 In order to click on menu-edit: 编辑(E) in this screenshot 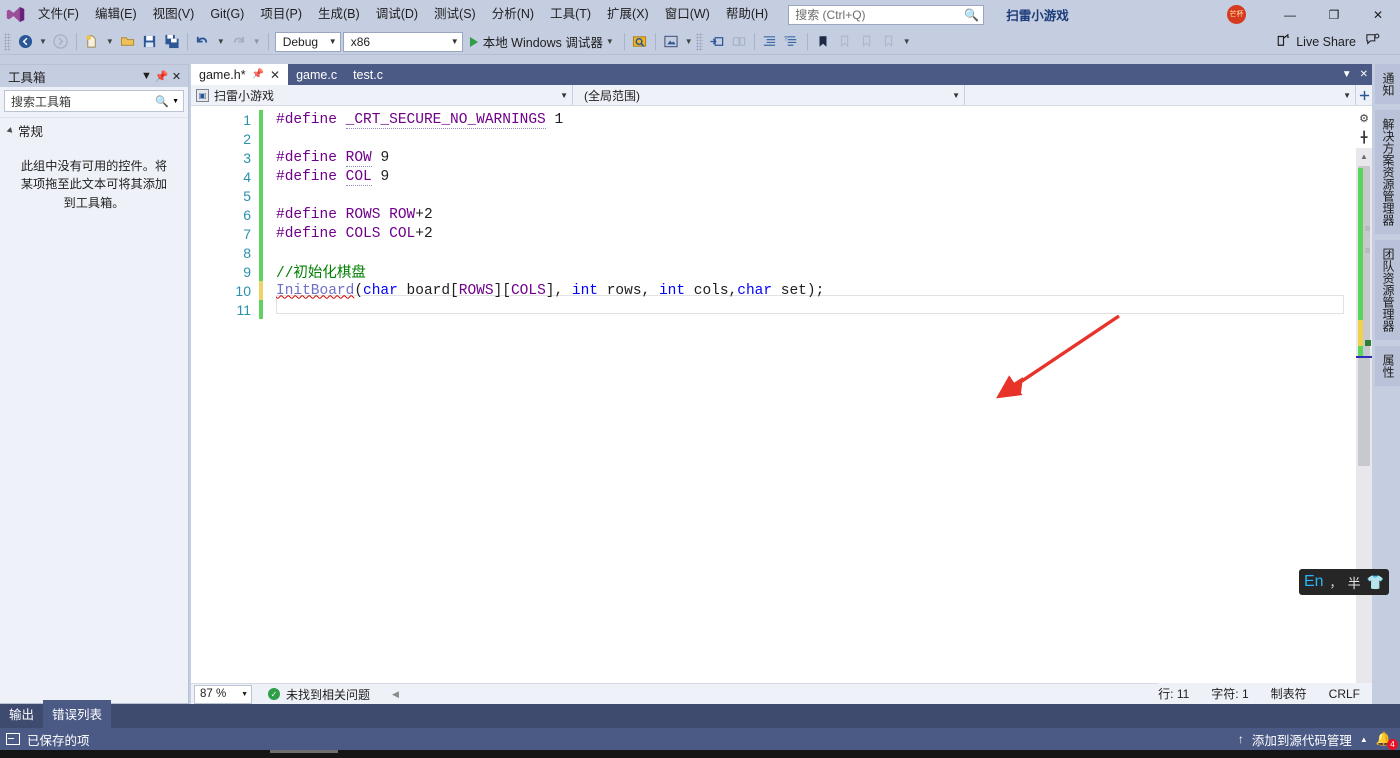, I will do `click(116, 15)`.